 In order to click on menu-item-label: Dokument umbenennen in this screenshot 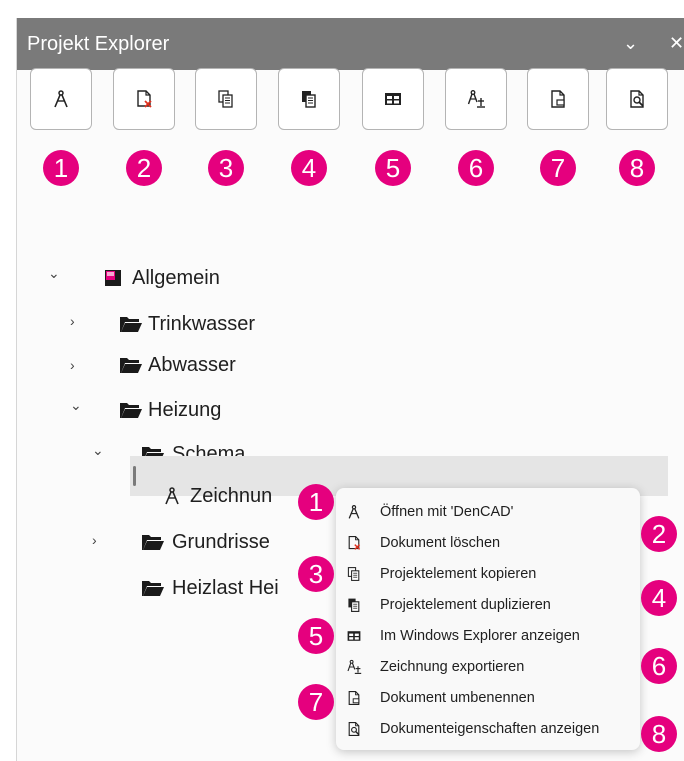, I will do `click(457, 698)`.